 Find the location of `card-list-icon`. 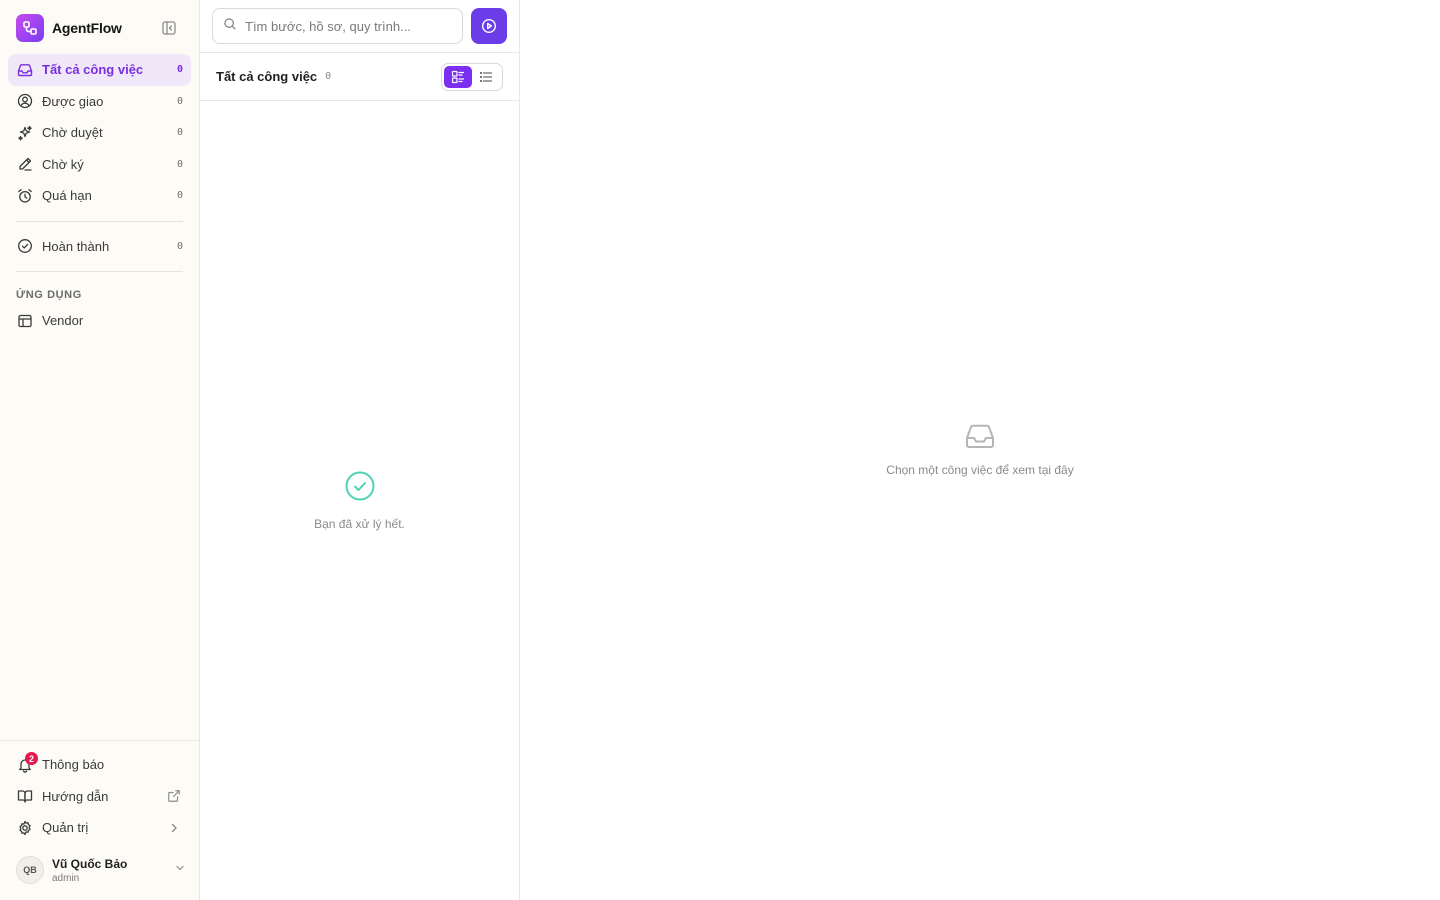

card-list-icon is located at coordinates (458, 77).